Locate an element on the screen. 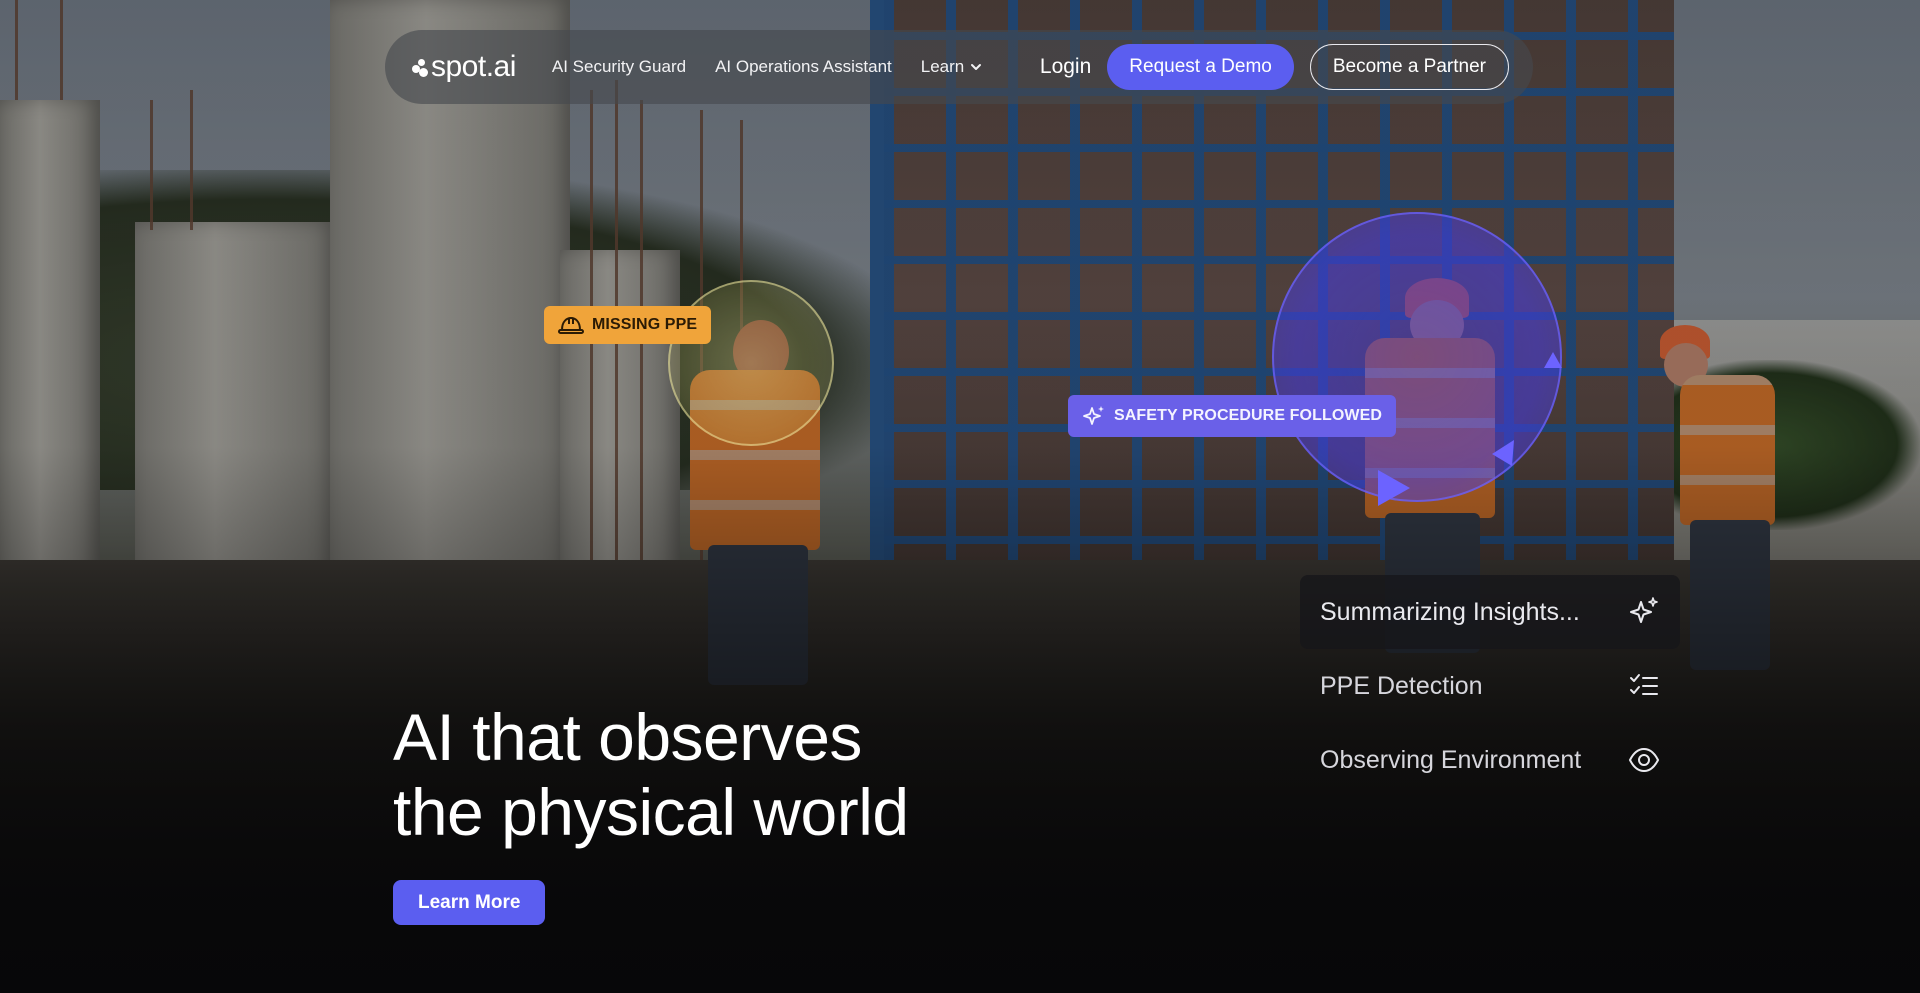 The height and width of the screenshot is (993, 1920). status-label: Observing Environment is located at coordinates (1451, 759).